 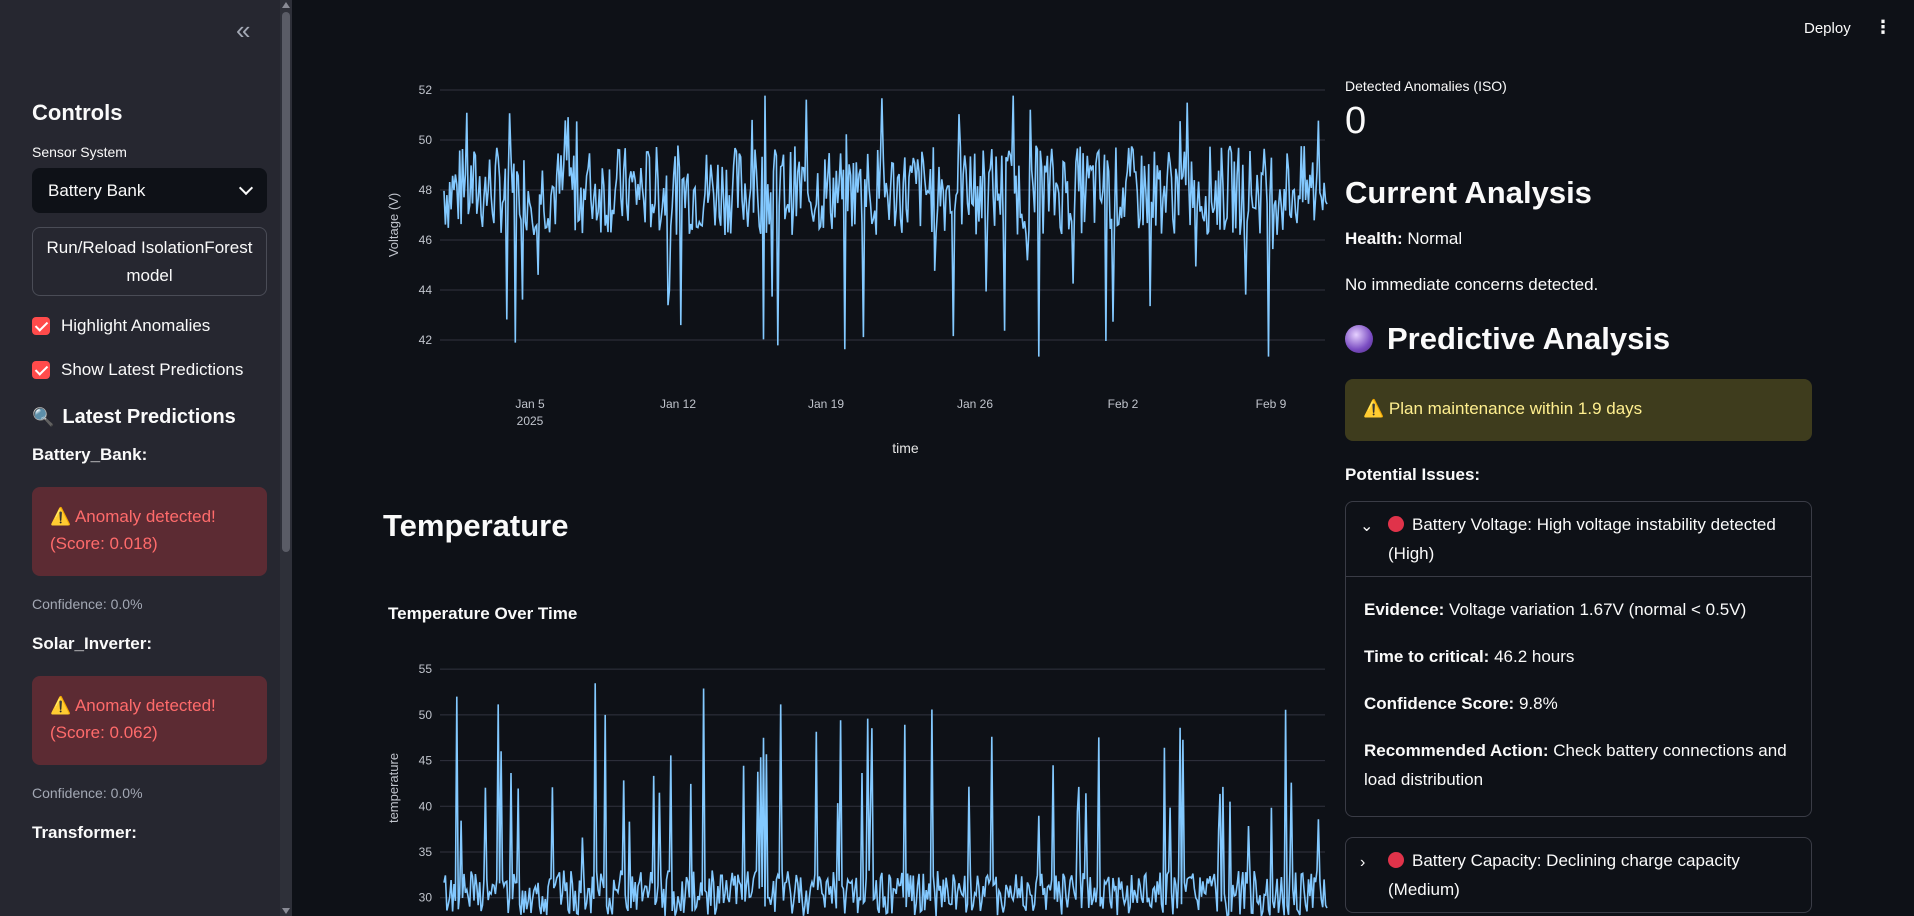 What do you see at coordinates (1404, 609) in the screenshot?
I see `evidence-label: Evidence:` at bounding box center [1404, 609].